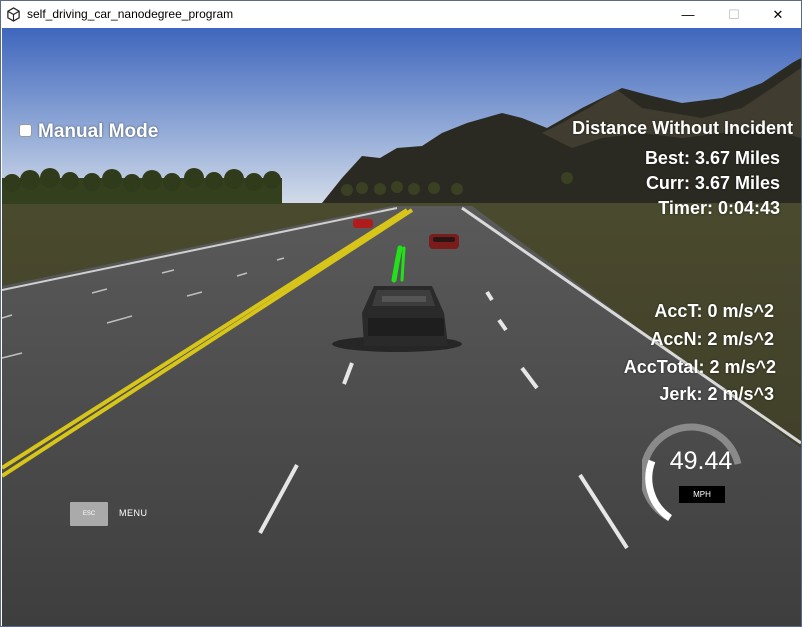 This screenshot has height=627, width=802. What do you see at coordinates (699, 367) in the screenshot?
I see `acc-total: AccTotal: 2 m/s^2` at bounding box center [699, 367].